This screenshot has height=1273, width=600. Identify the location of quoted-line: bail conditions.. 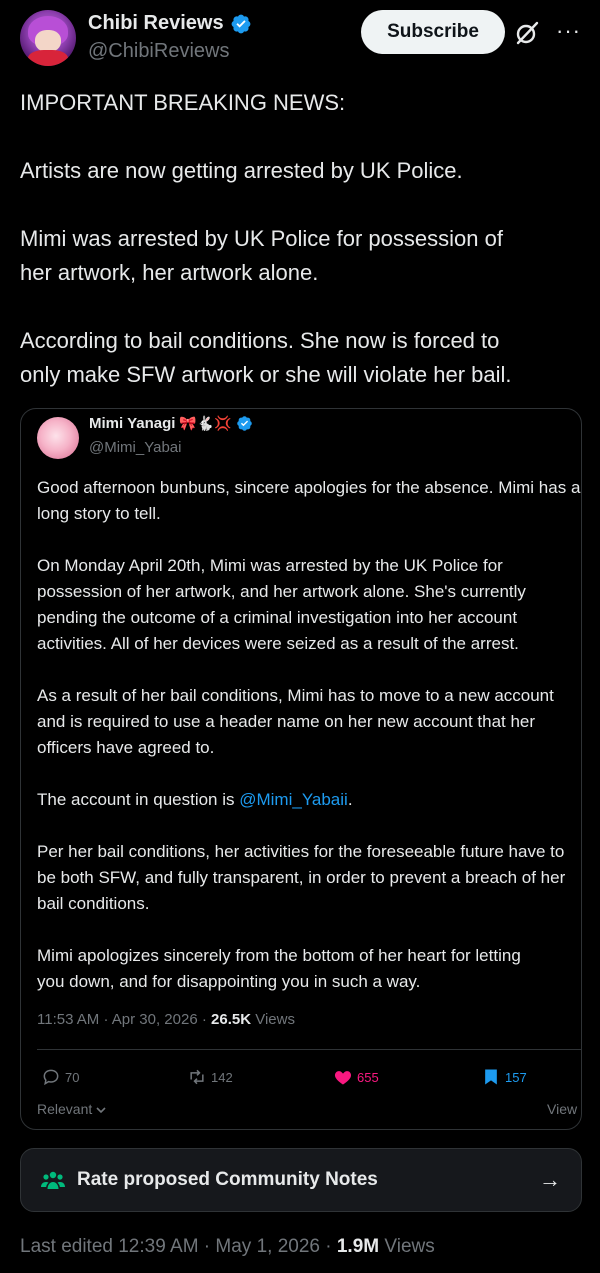
(93, 903).